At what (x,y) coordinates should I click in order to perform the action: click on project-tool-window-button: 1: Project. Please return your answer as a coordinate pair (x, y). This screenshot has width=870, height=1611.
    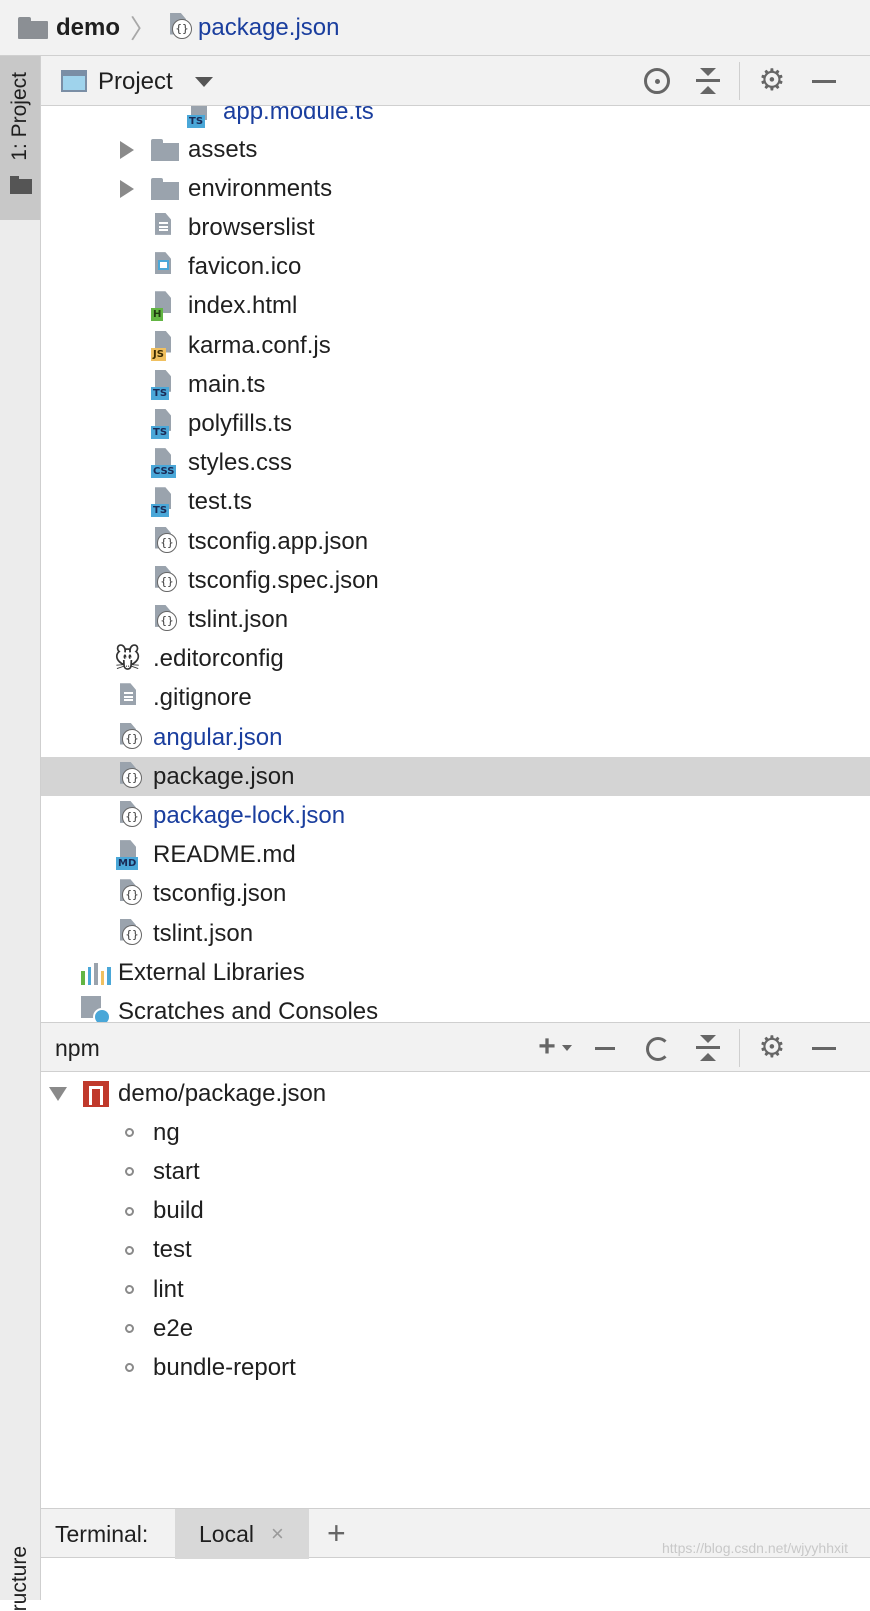
    Looking at the image, I should click on (20, 138).